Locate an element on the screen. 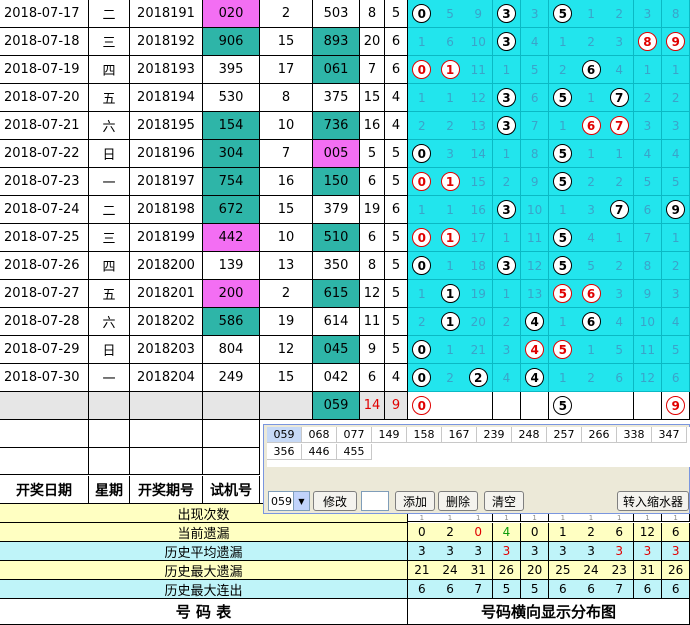 The width and height of the screenshot is (690, 625). stat-value: 6 is located at coordinates (675, 532).